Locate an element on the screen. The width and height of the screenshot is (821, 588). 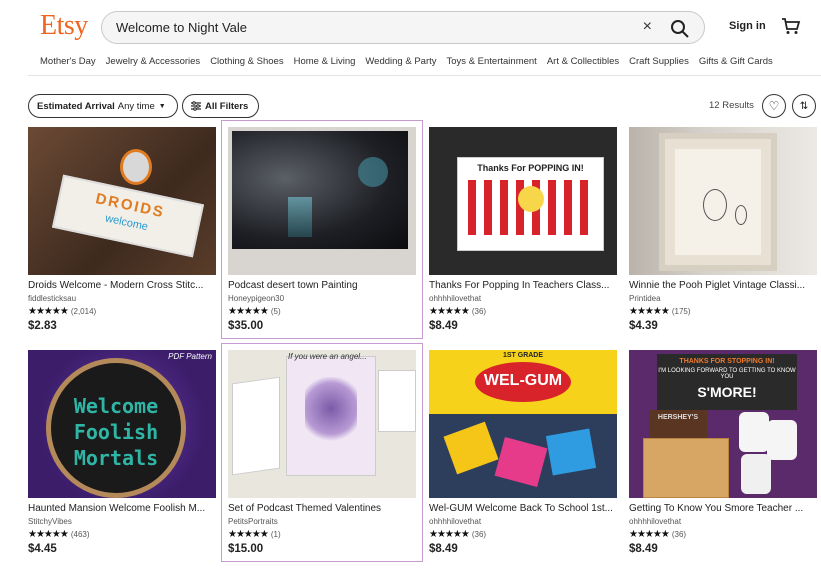
listing-image: DROIDS welcome is located at coordinates (122, 201).